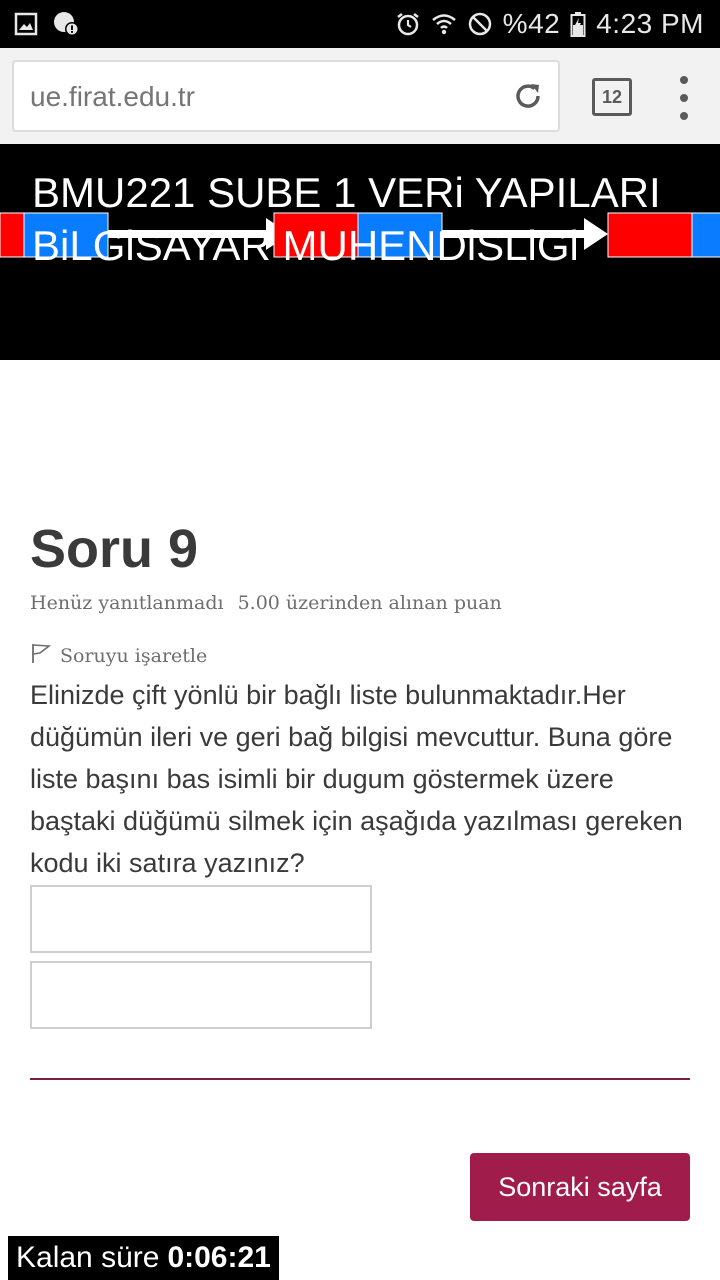 Image resolution: width=720 pixels, height=1280 pixels. Describe the element at coordinates (369, 603) in the screenshot. I see `question-points: 5.00 üzerinden alınan puan` at that location.